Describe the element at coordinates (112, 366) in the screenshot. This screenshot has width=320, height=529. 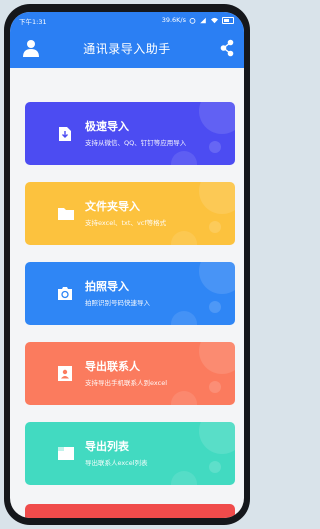
I see `card-title: 导出联系人` at that location.